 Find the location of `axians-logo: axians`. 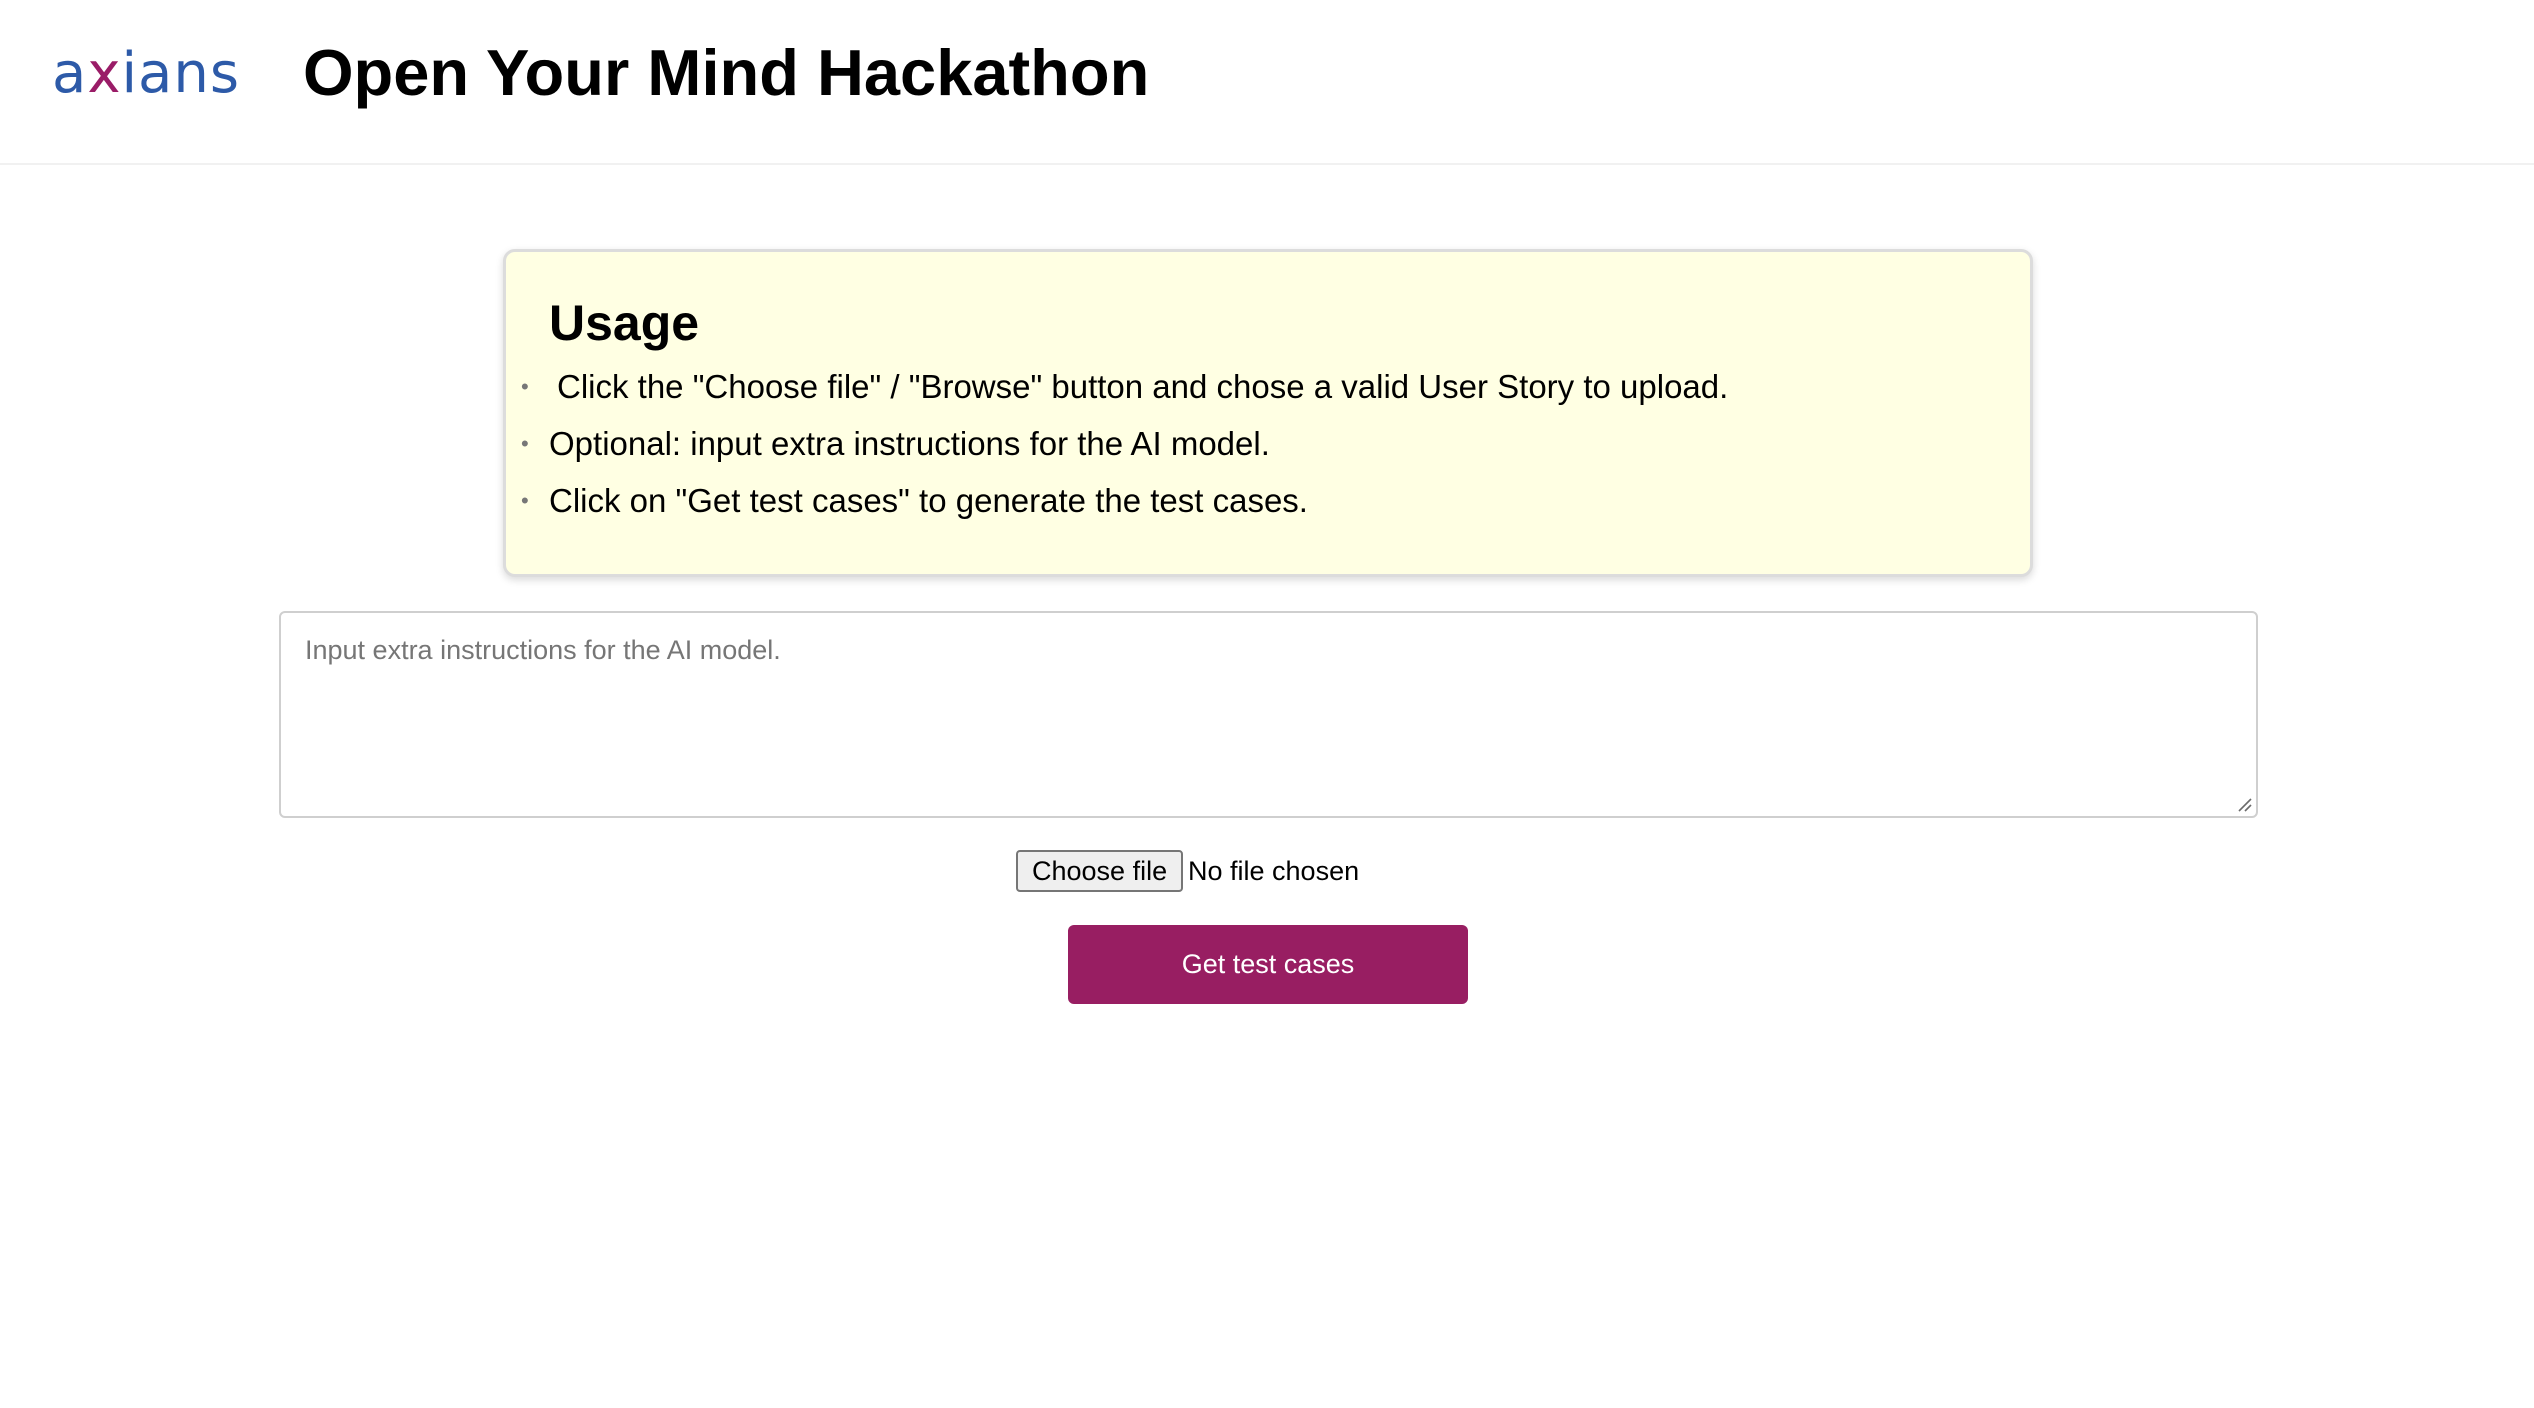

axians-logo: axians is located at coordinates (146, 74).